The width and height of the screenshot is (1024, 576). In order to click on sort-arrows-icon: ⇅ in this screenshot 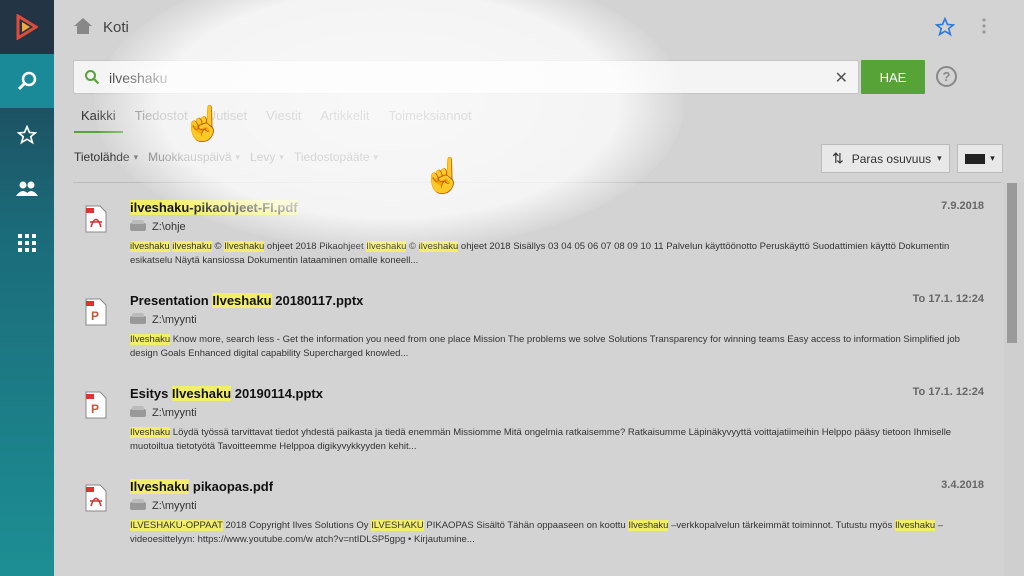, I will do `click(838, 158)`.